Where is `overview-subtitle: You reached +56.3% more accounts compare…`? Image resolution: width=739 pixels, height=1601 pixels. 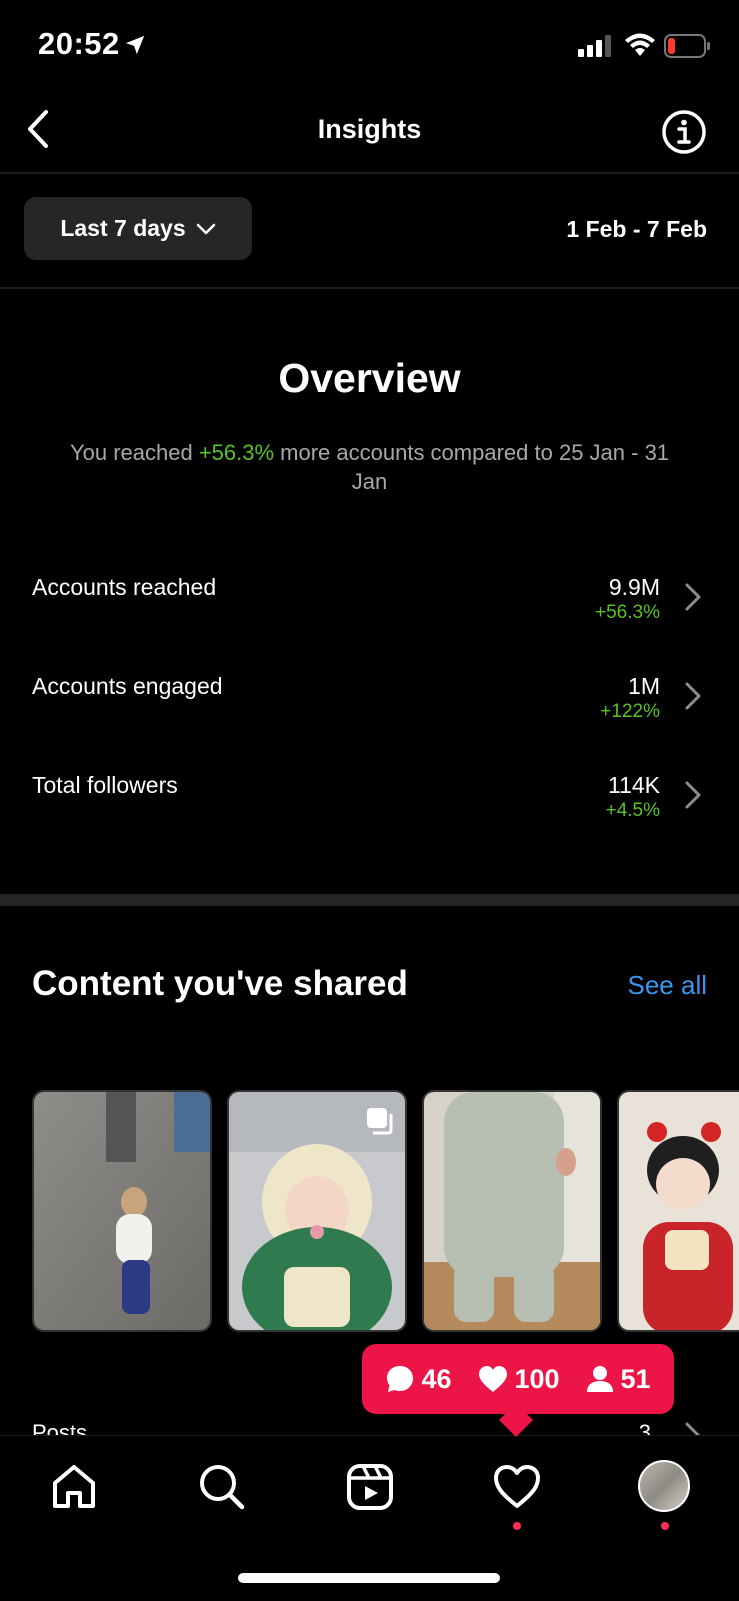
overview-subtitle: You reached +56.3% more accounts compare… is located at coordinates (369, 467).